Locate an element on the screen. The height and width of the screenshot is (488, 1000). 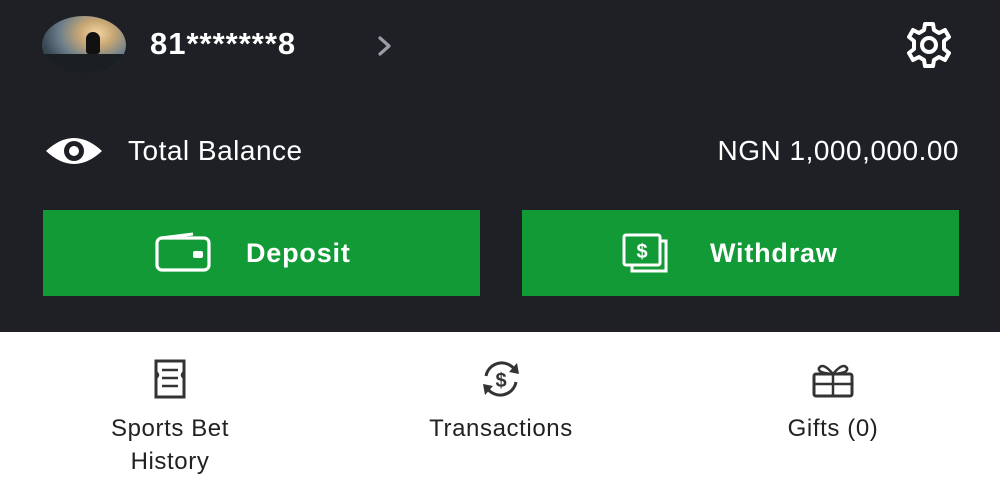
receipt-icon is located at coordinates (170, 379).